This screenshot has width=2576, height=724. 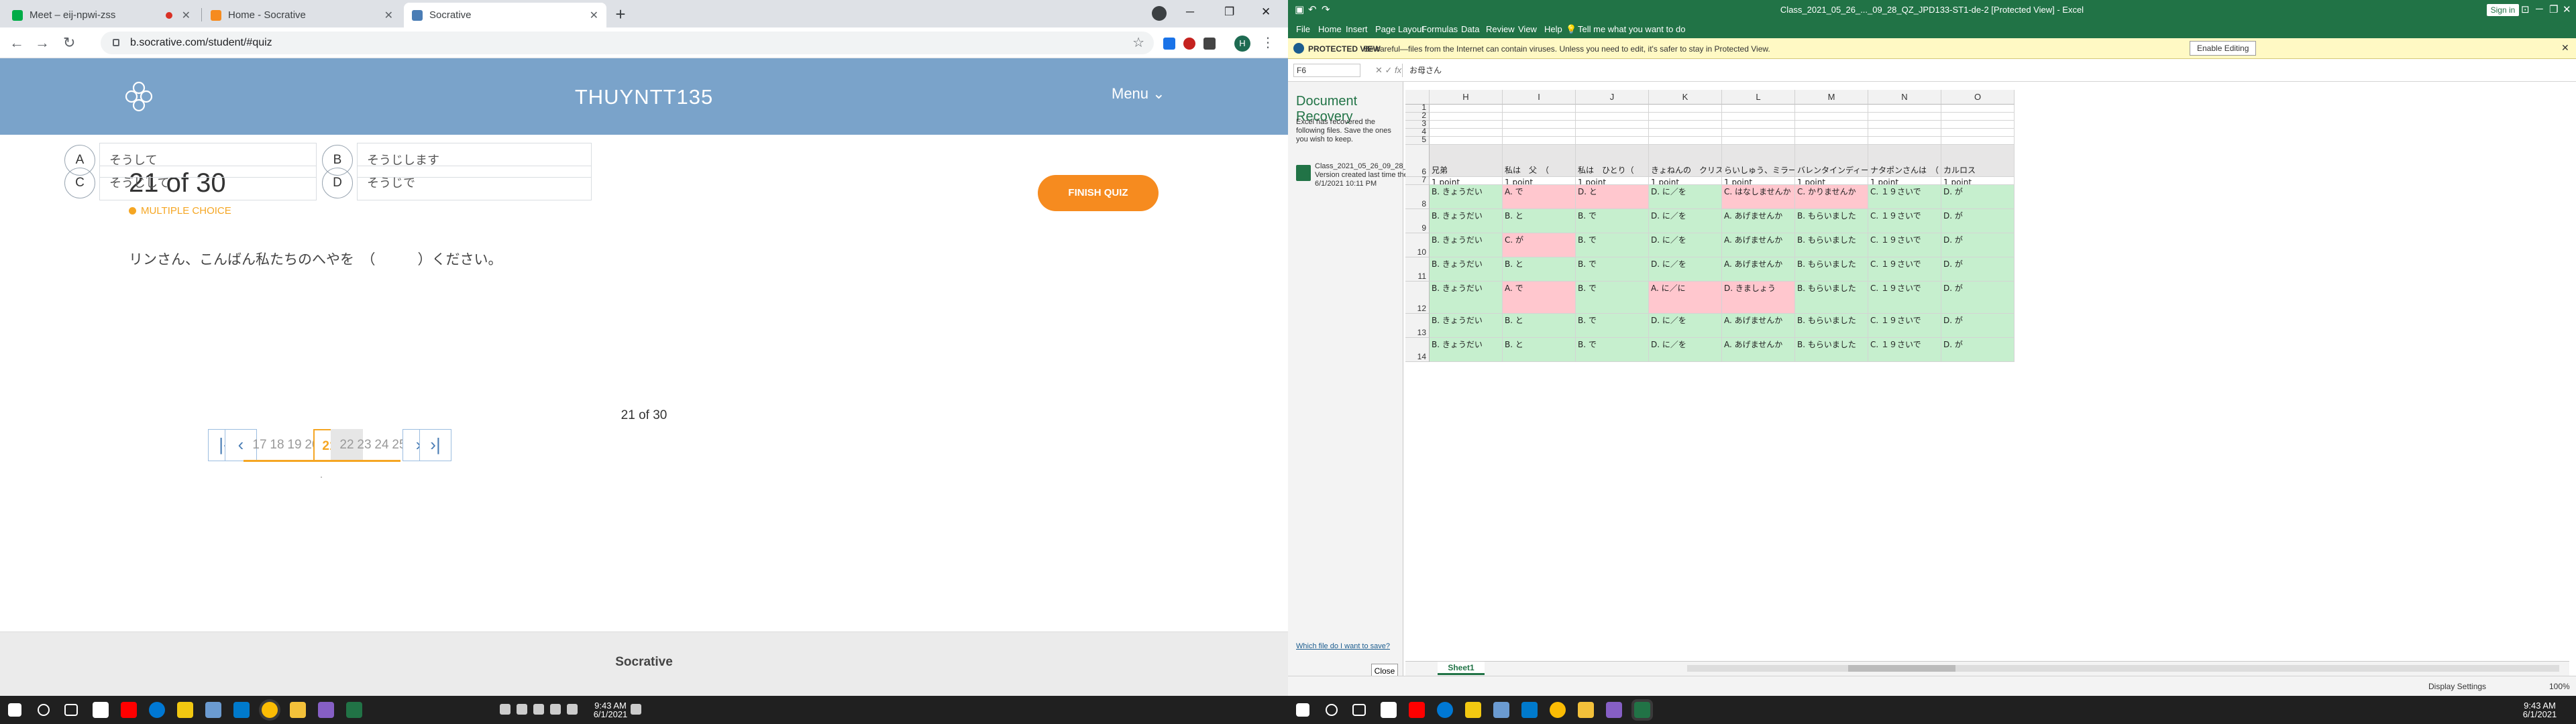 I want to click on column-header: M, so click(x=1831, y=97).